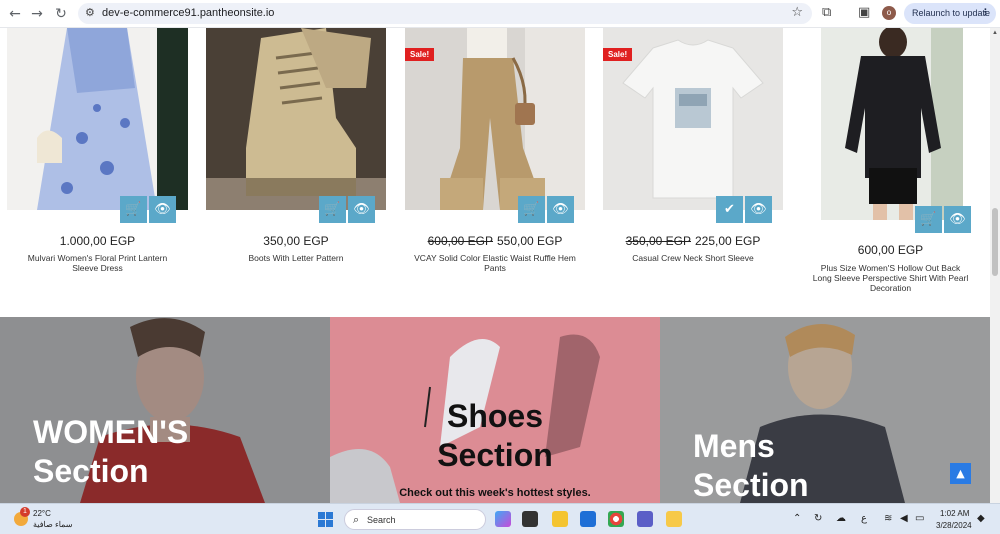 Image resolution: width=1000 pixels, height=534 pixels. I want to click on volume-icon: ◀, so click(904, 518).